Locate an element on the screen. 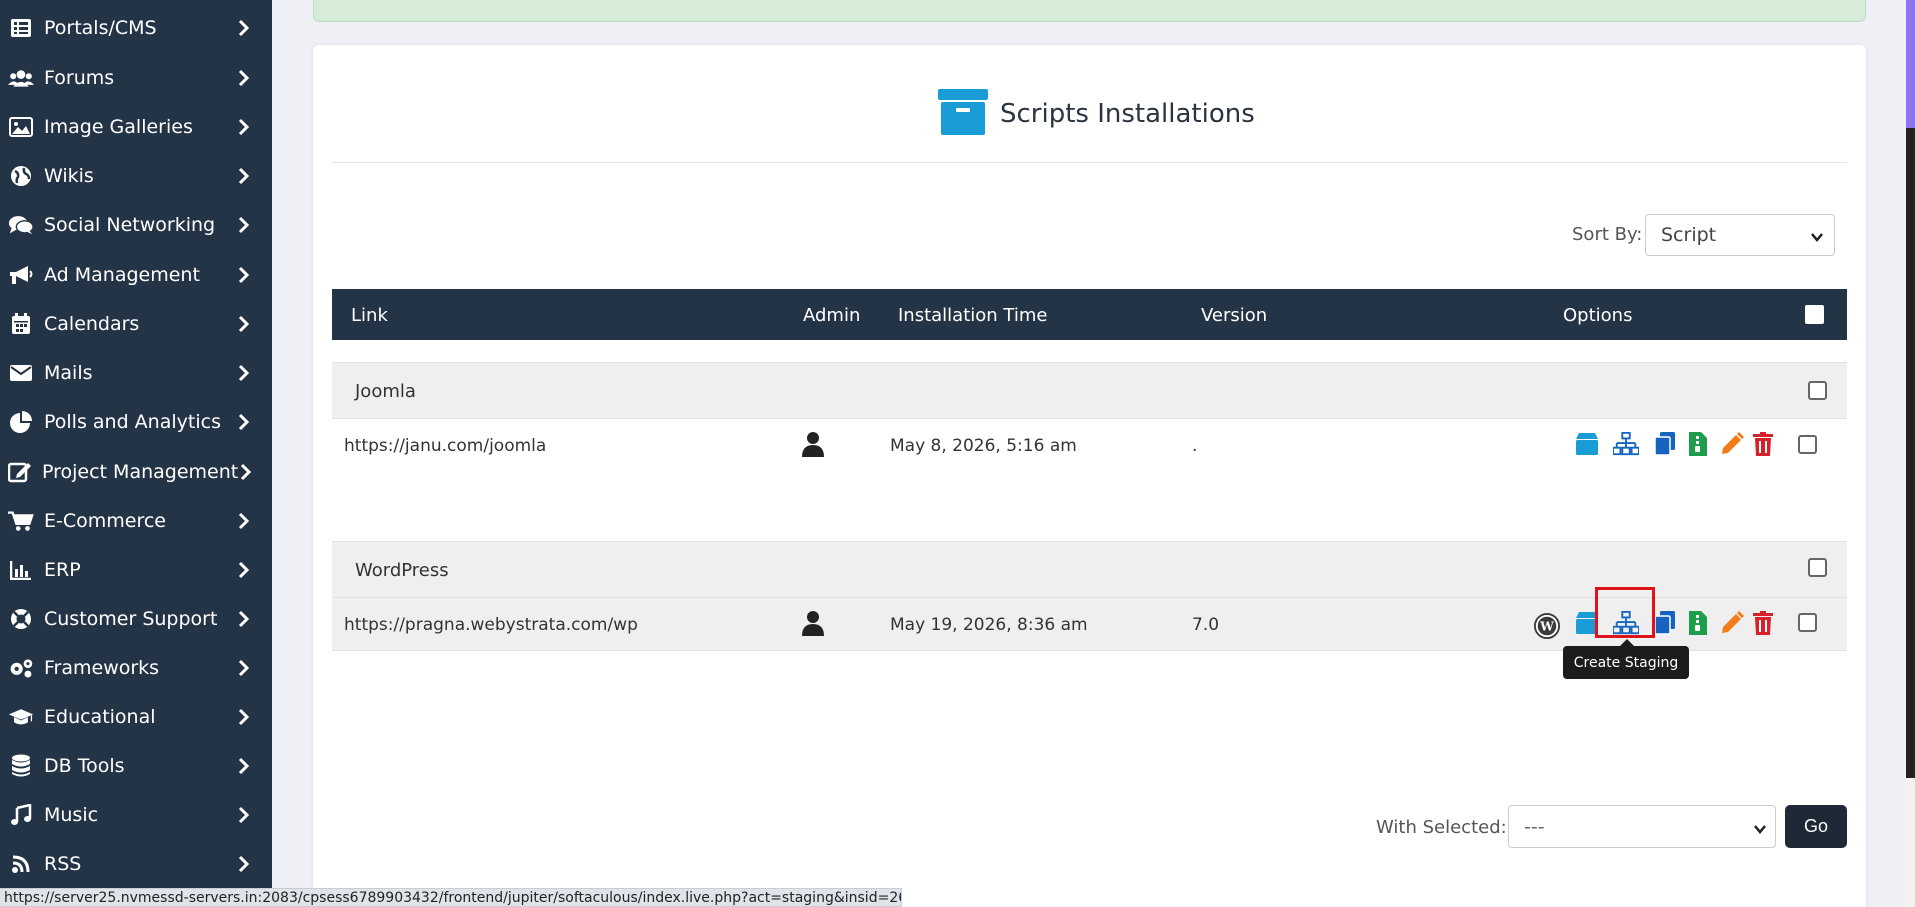 Image resolution: width=1915 pixels, height=907 pixels. sidebar-item-forums: Forums is located at coordinates (136, 78).